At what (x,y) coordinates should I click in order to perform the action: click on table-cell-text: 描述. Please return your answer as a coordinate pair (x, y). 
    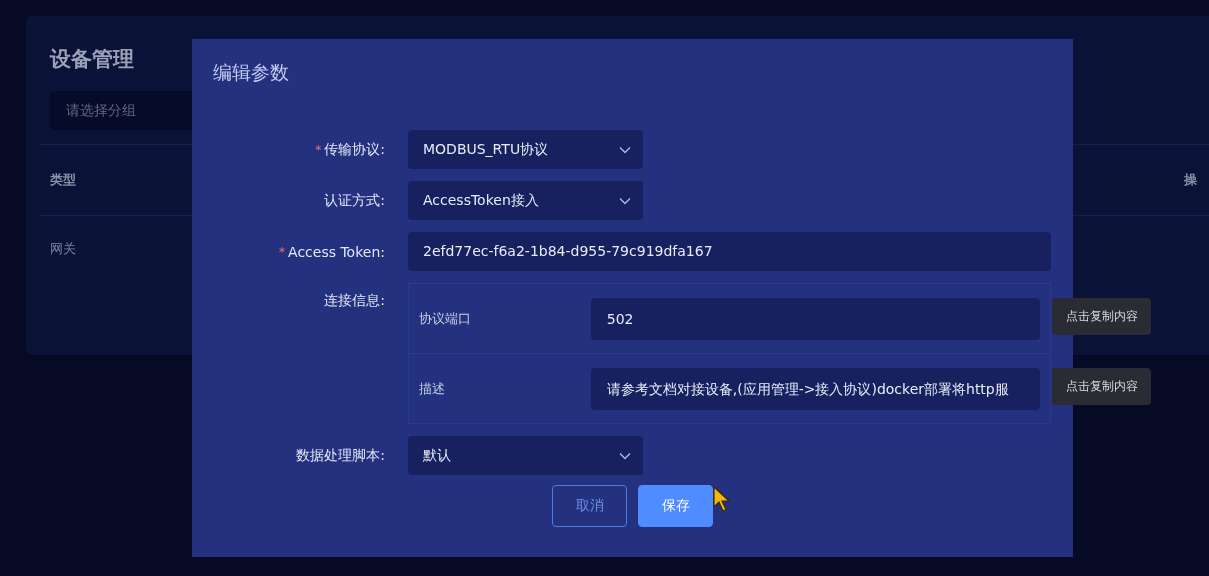
    Looking at the image, I should click on (432, 388).